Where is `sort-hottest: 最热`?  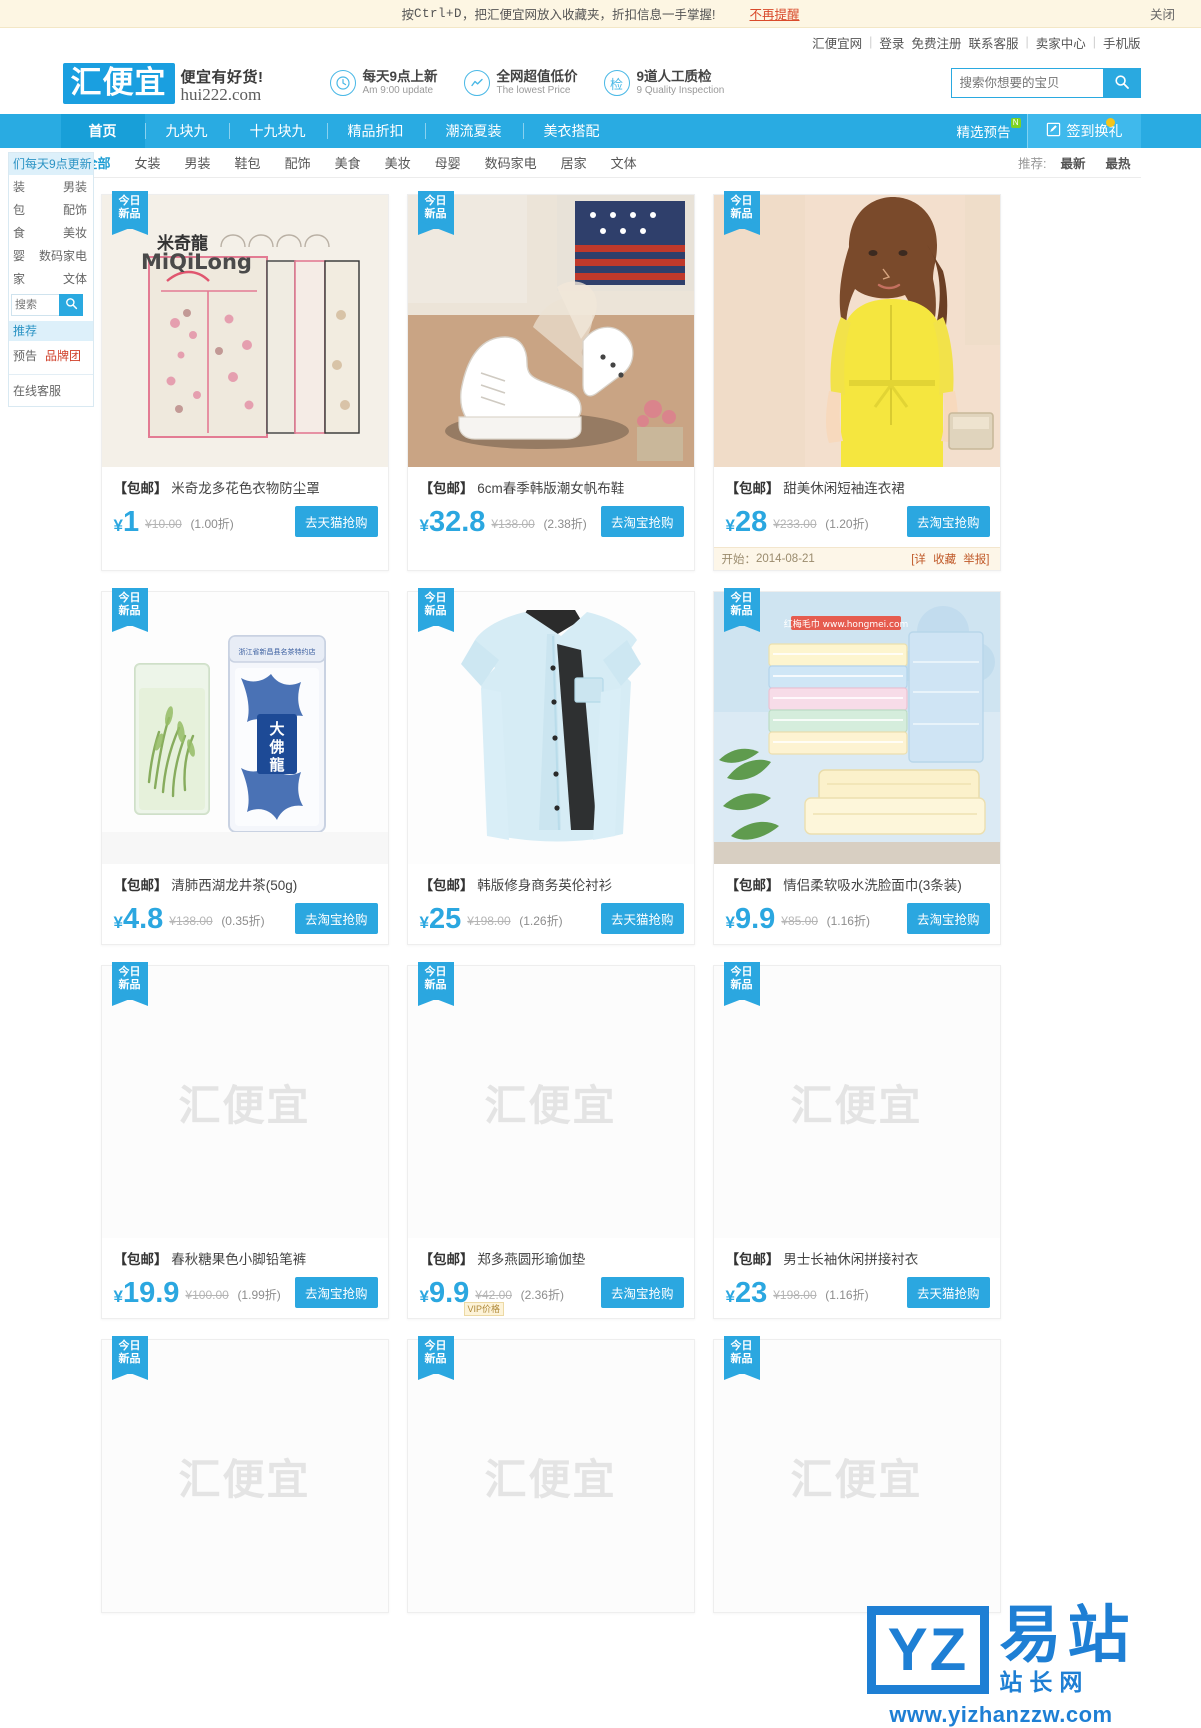
sort-hottest: 最热 is located at coordinates (1117, 162).